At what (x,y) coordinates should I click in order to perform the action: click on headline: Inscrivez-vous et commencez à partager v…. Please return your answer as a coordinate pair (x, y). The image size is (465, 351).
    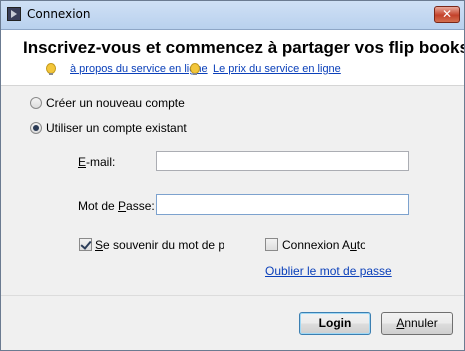
    Looking at the image, I should click on (244, 47).